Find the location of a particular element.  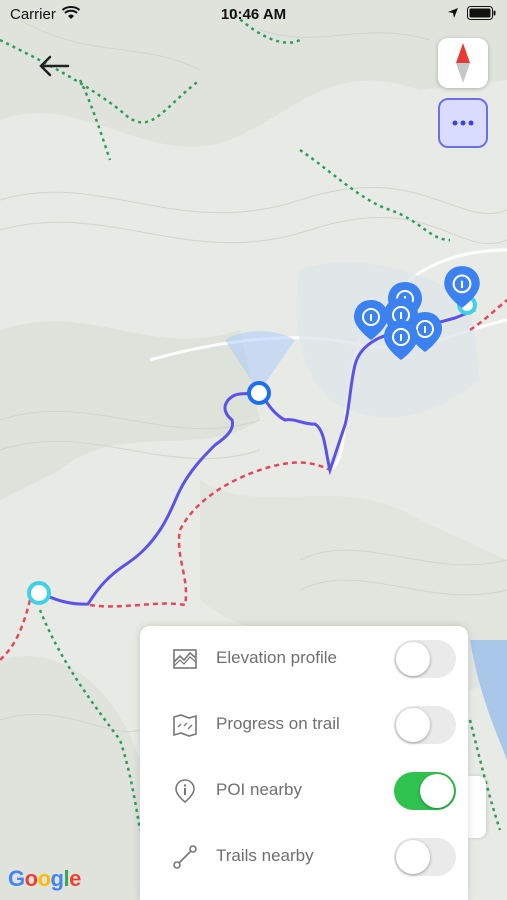

status-right-group is located at coordinates (472, 13).